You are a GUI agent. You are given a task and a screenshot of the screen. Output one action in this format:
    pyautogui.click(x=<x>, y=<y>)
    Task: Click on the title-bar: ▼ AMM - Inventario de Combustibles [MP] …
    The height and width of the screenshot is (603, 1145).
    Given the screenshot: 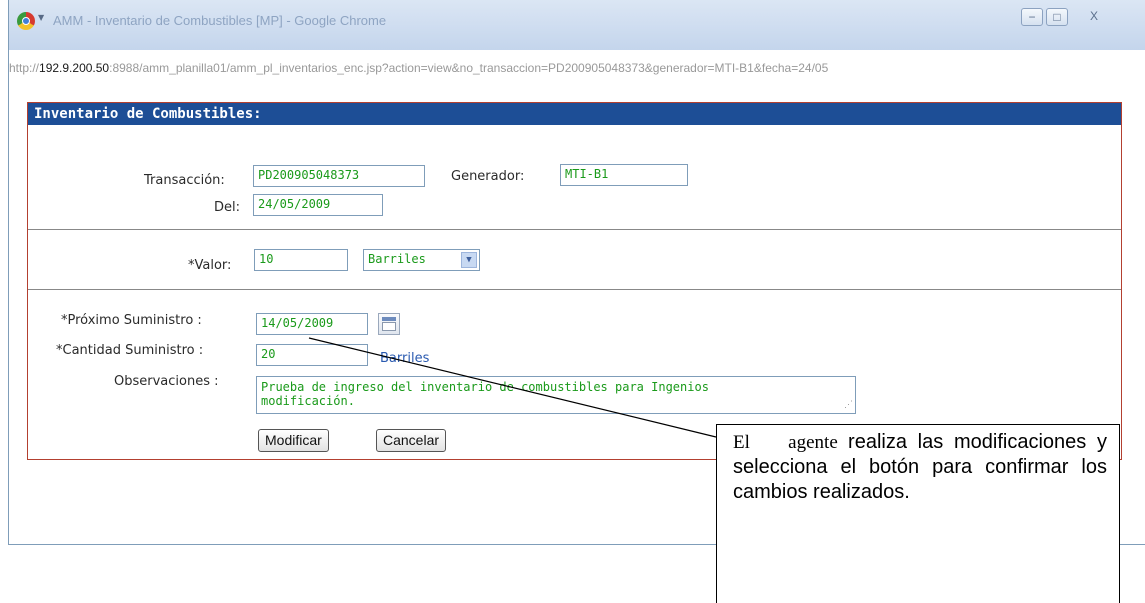 What is the action you would take?
    pyautogui.click(x=577, y=25)
    